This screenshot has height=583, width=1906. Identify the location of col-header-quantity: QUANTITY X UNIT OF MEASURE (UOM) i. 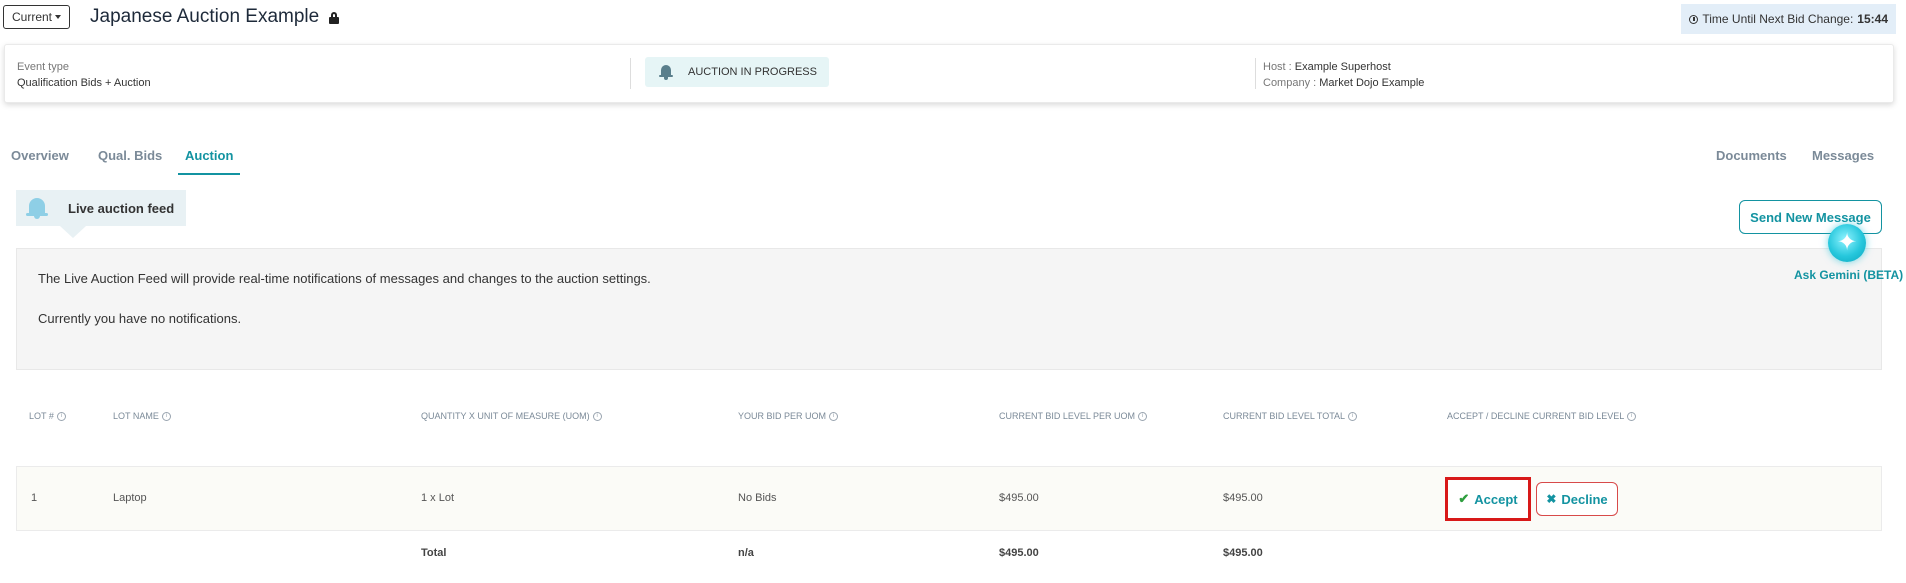
(511, 416).